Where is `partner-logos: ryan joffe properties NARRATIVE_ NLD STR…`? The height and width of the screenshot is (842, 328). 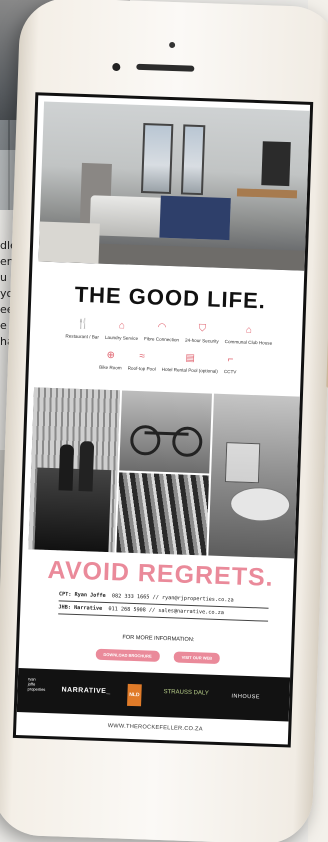
partner-logos: ryan joffe properties NARRATIVE_ NLD STR… is located at coordinates (153, 694).